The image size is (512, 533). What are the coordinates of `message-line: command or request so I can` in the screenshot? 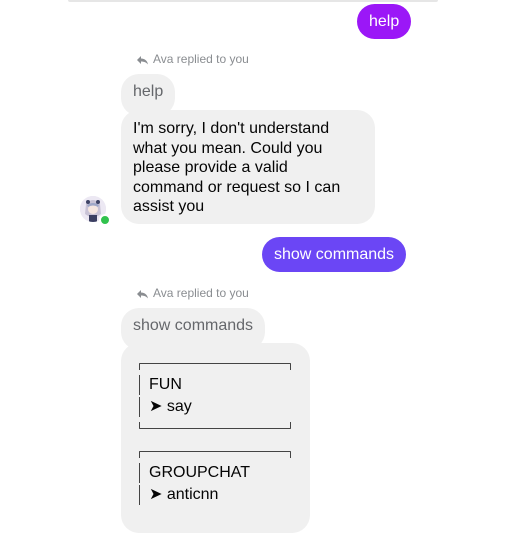 It's located at (237, 187).